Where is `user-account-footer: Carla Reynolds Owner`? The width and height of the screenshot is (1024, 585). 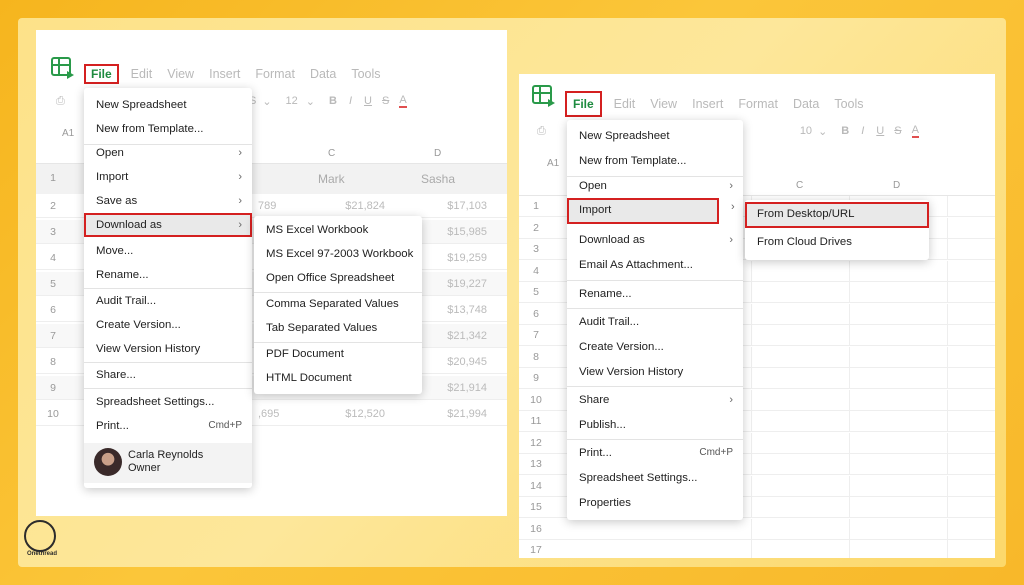 user-account-footer: Carla Reynolds Owner is located at coordinates (168, 463).